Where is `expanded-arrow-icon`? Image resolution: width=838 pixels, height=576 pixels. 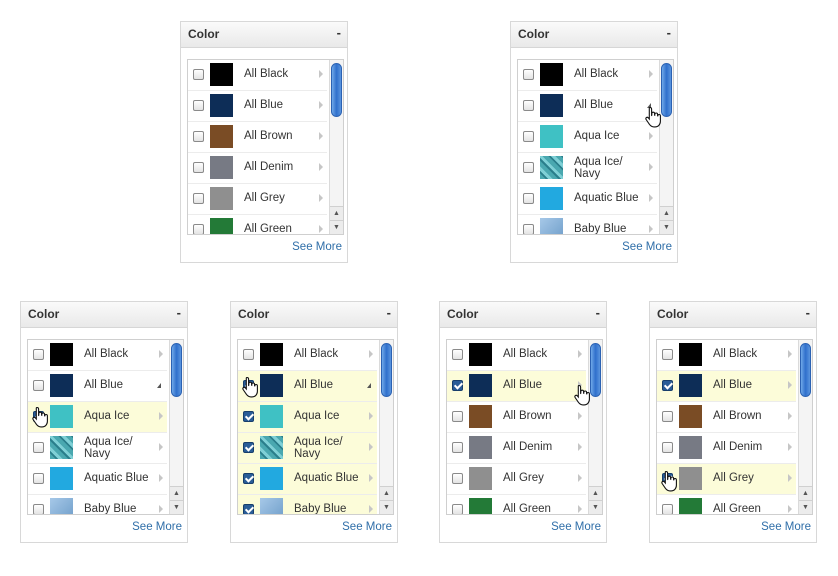 expanded-arrow-icon is located at coordinates (159, 385).